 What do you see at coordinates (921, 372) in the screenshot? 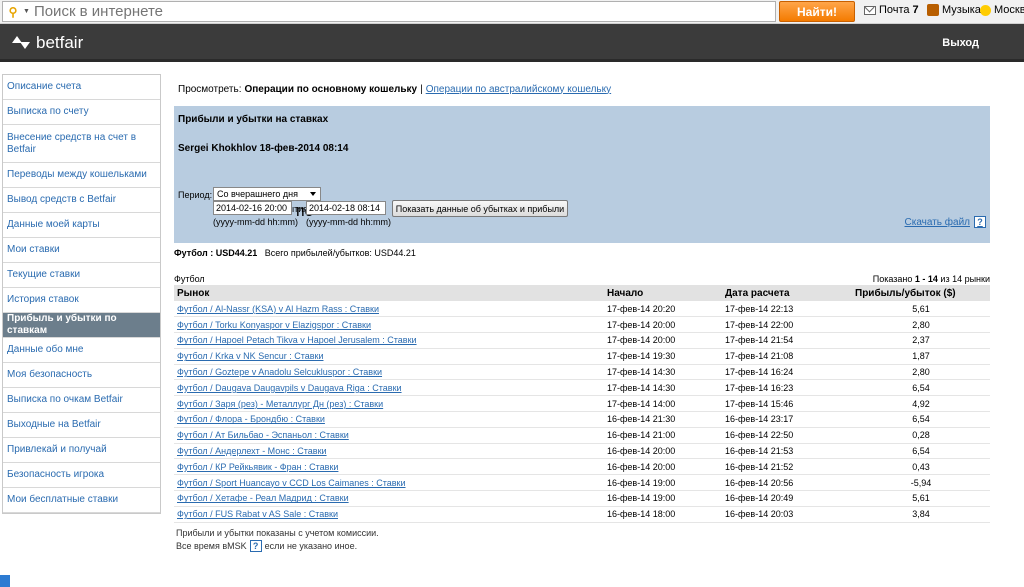
I see `profit-loss: 2,80` at bounding box center [921, 372].